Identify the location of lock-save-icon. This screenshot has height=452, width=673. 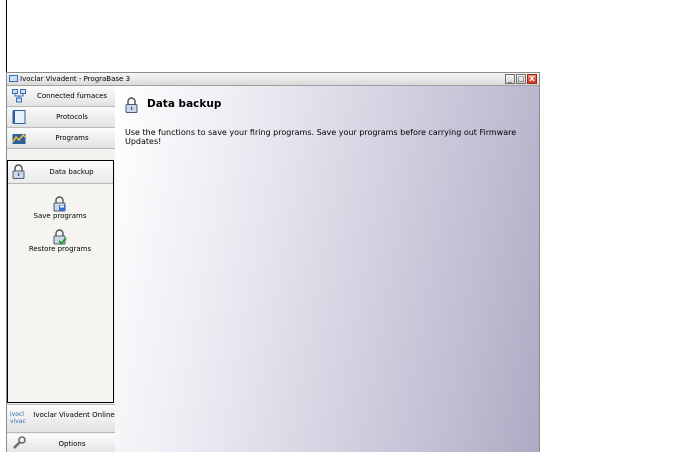
(59, 204).